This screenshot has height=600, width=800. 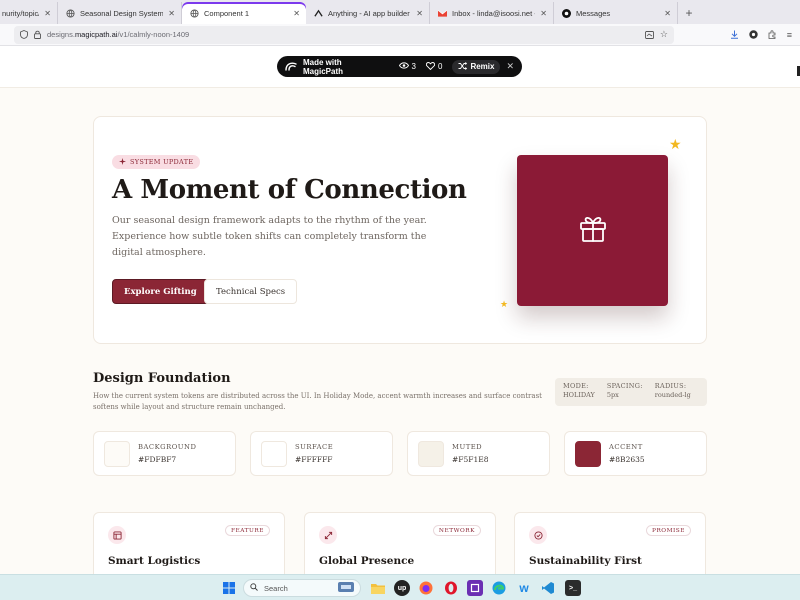 I want to click on browser-tab-active: Component 1 ✕, so click(x=244, y=13).